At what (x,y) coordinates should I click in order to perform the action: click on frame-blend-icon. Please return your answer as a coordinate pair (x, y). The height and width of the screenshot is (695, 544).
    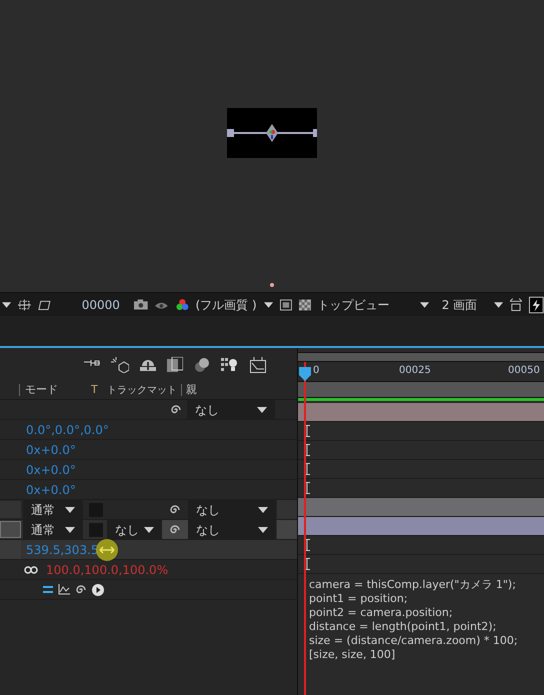
    Looking at the image, I should click on (175, 364).